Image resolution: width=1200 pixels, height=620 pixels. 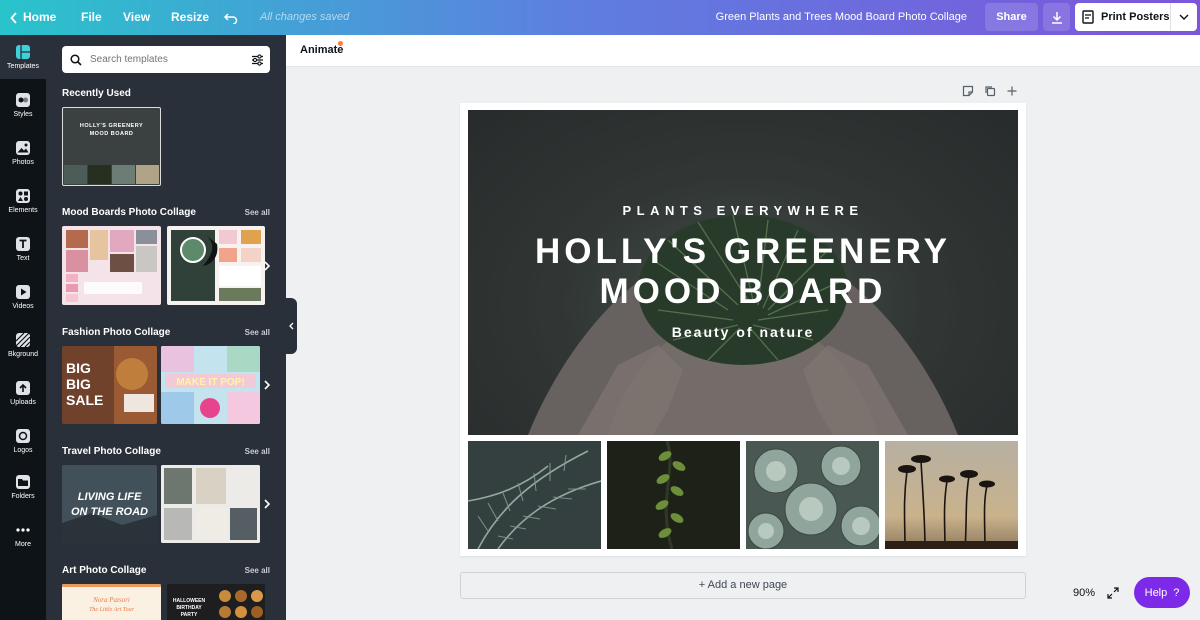 What do you see at coordinates (210, 382) in the screenshot?
I see `svg-text: MAKE IT POP!` at bounding box center [210, 382].